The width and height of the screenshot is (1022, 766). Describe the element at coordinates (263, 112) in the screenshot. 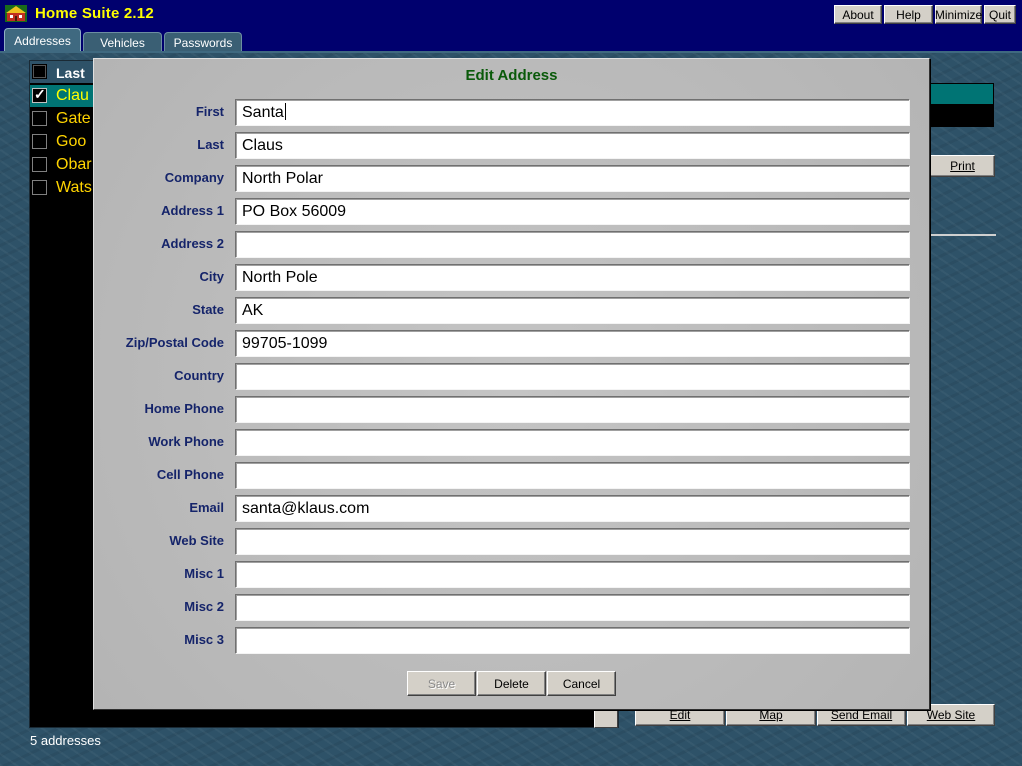

I see `first-name-value: Santa` at that location.